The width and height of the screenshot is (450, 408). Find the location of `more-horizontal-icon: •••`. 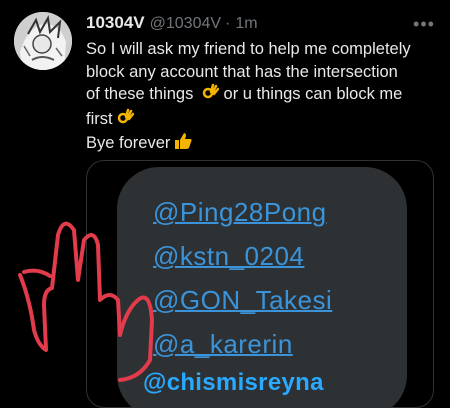

more-horizontal-icon: ••• is located at coordinates (424, 23).